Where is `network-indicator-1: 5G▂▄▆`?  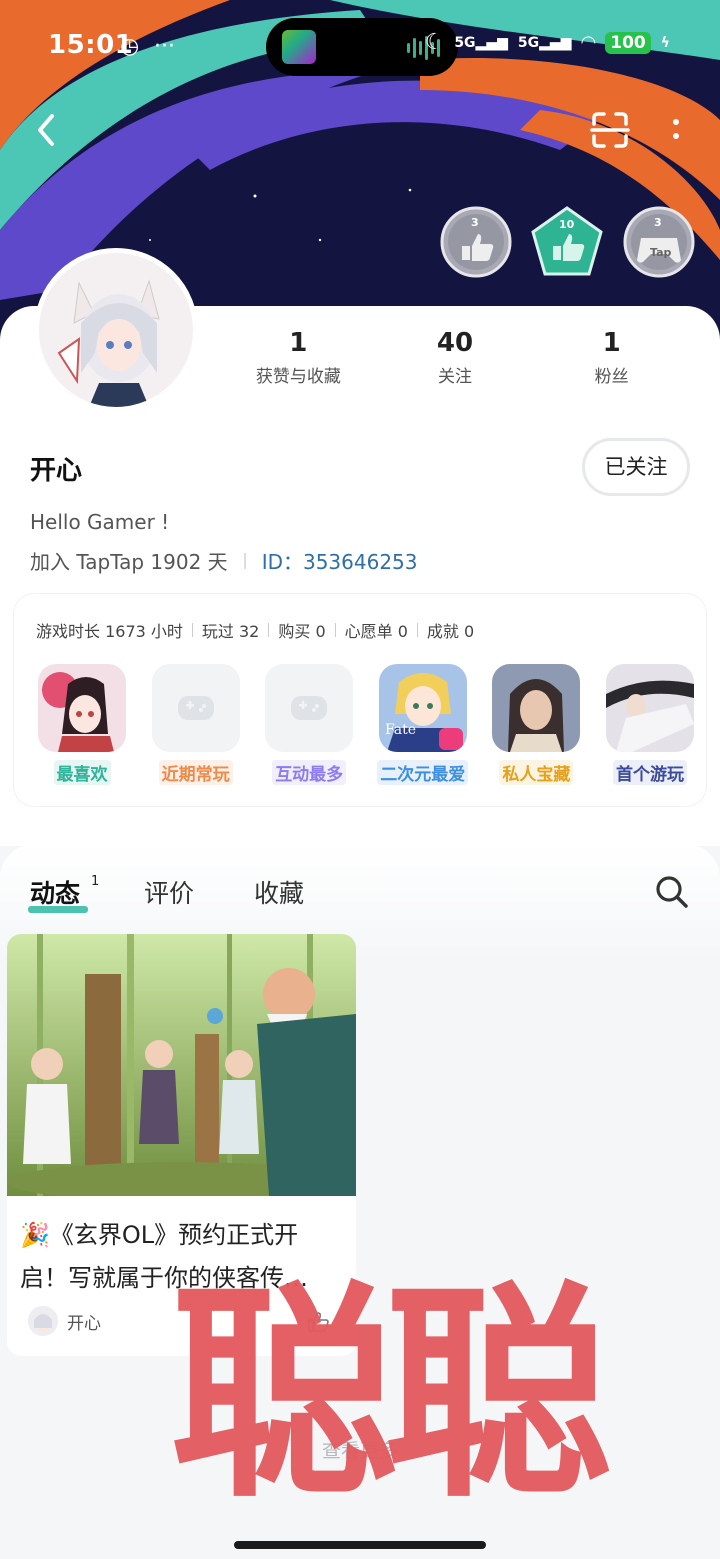
network-indicator-1: 5G▂▄▆ is located at coordinates (481, 42).